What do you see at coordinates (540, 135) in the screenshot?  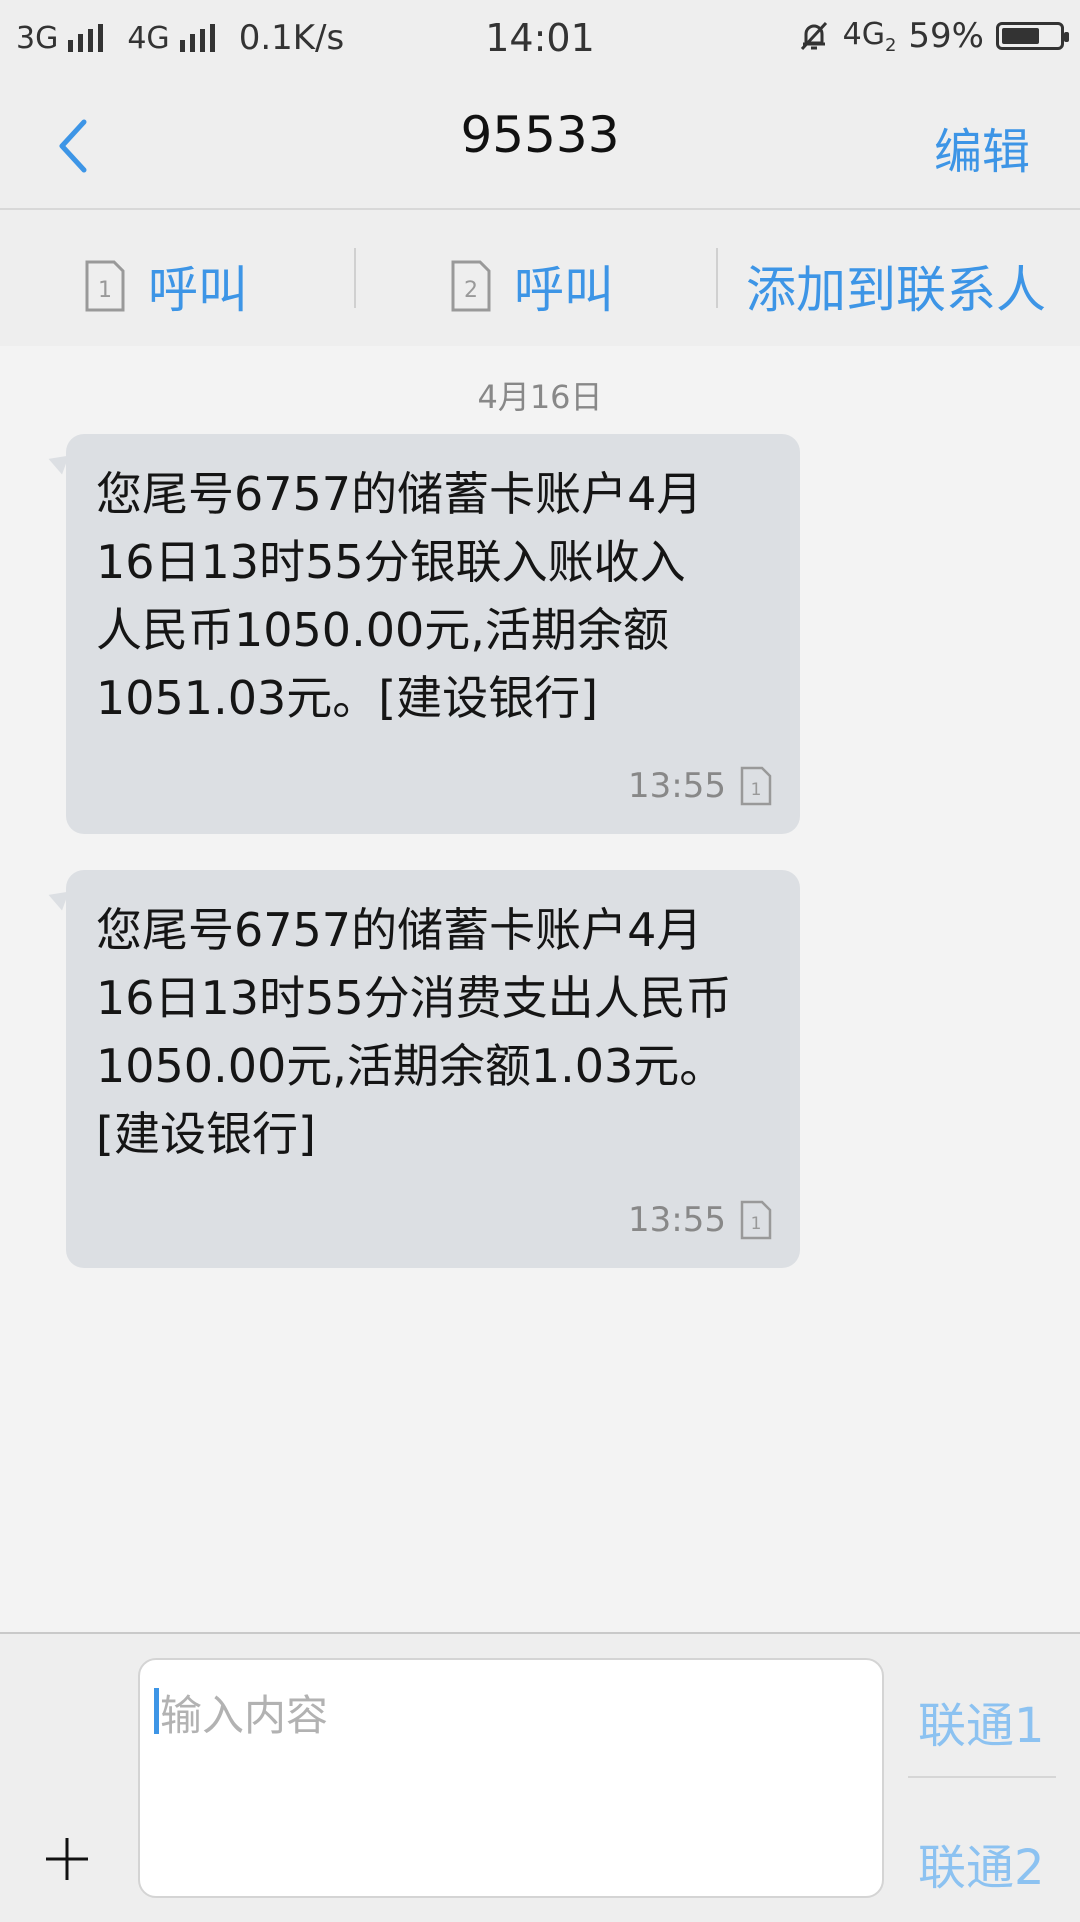 I see `conversation-title: 95533` at bounding box center [540, 135].